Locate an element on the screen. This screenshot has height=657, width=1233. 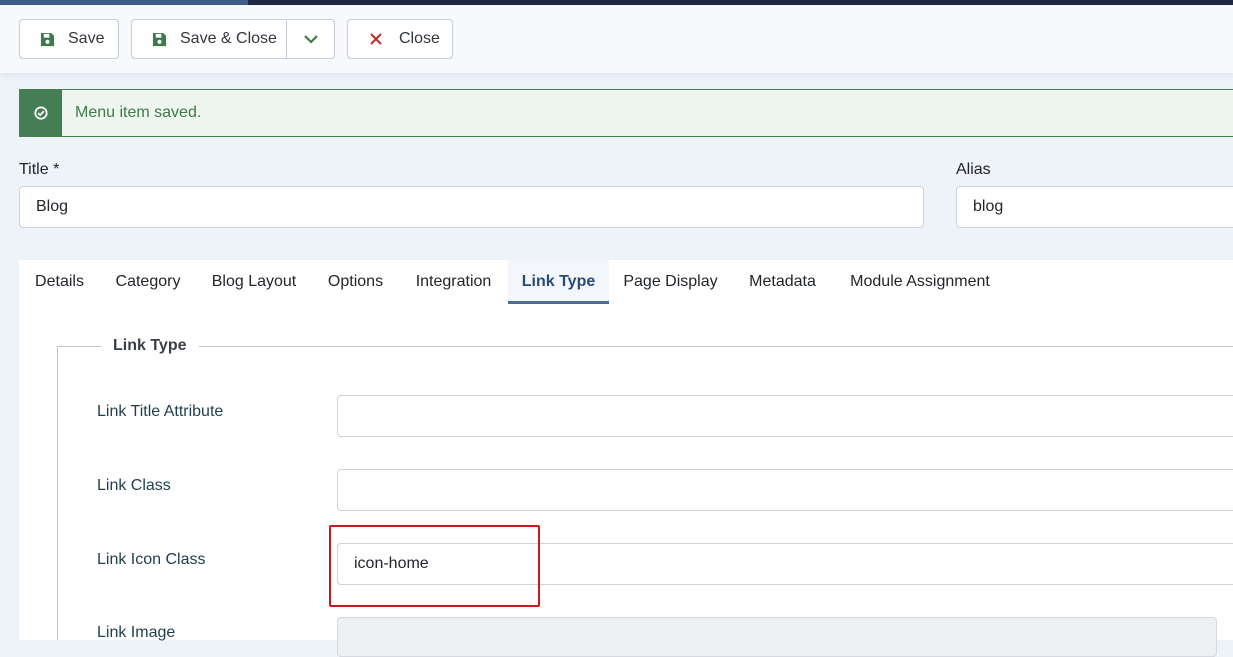
tab-integration: Integration is located at coordinates (453, 282).